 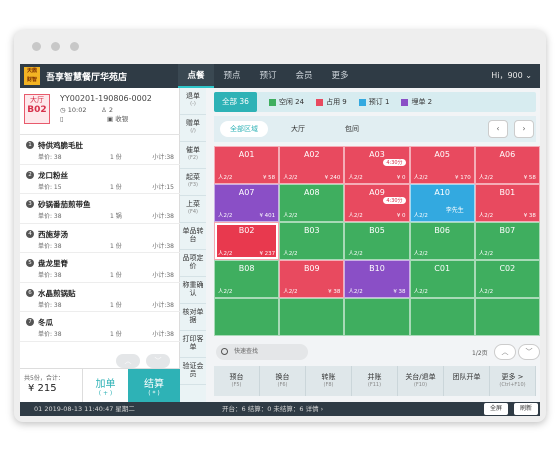 I want to click on action-label: 更多 >, so click(x=512, y=377).